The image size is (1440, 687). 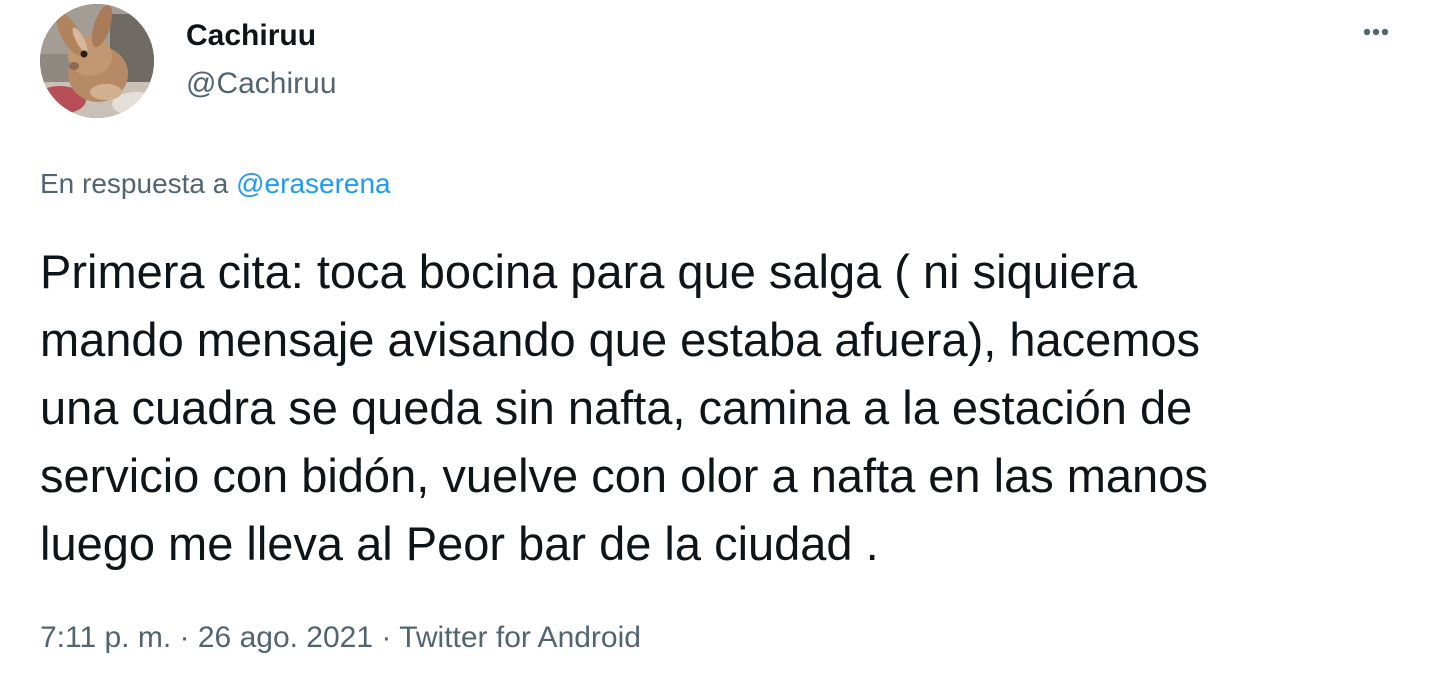 I want to click on more-horizontal-icon, so click(x=1376, y=32).